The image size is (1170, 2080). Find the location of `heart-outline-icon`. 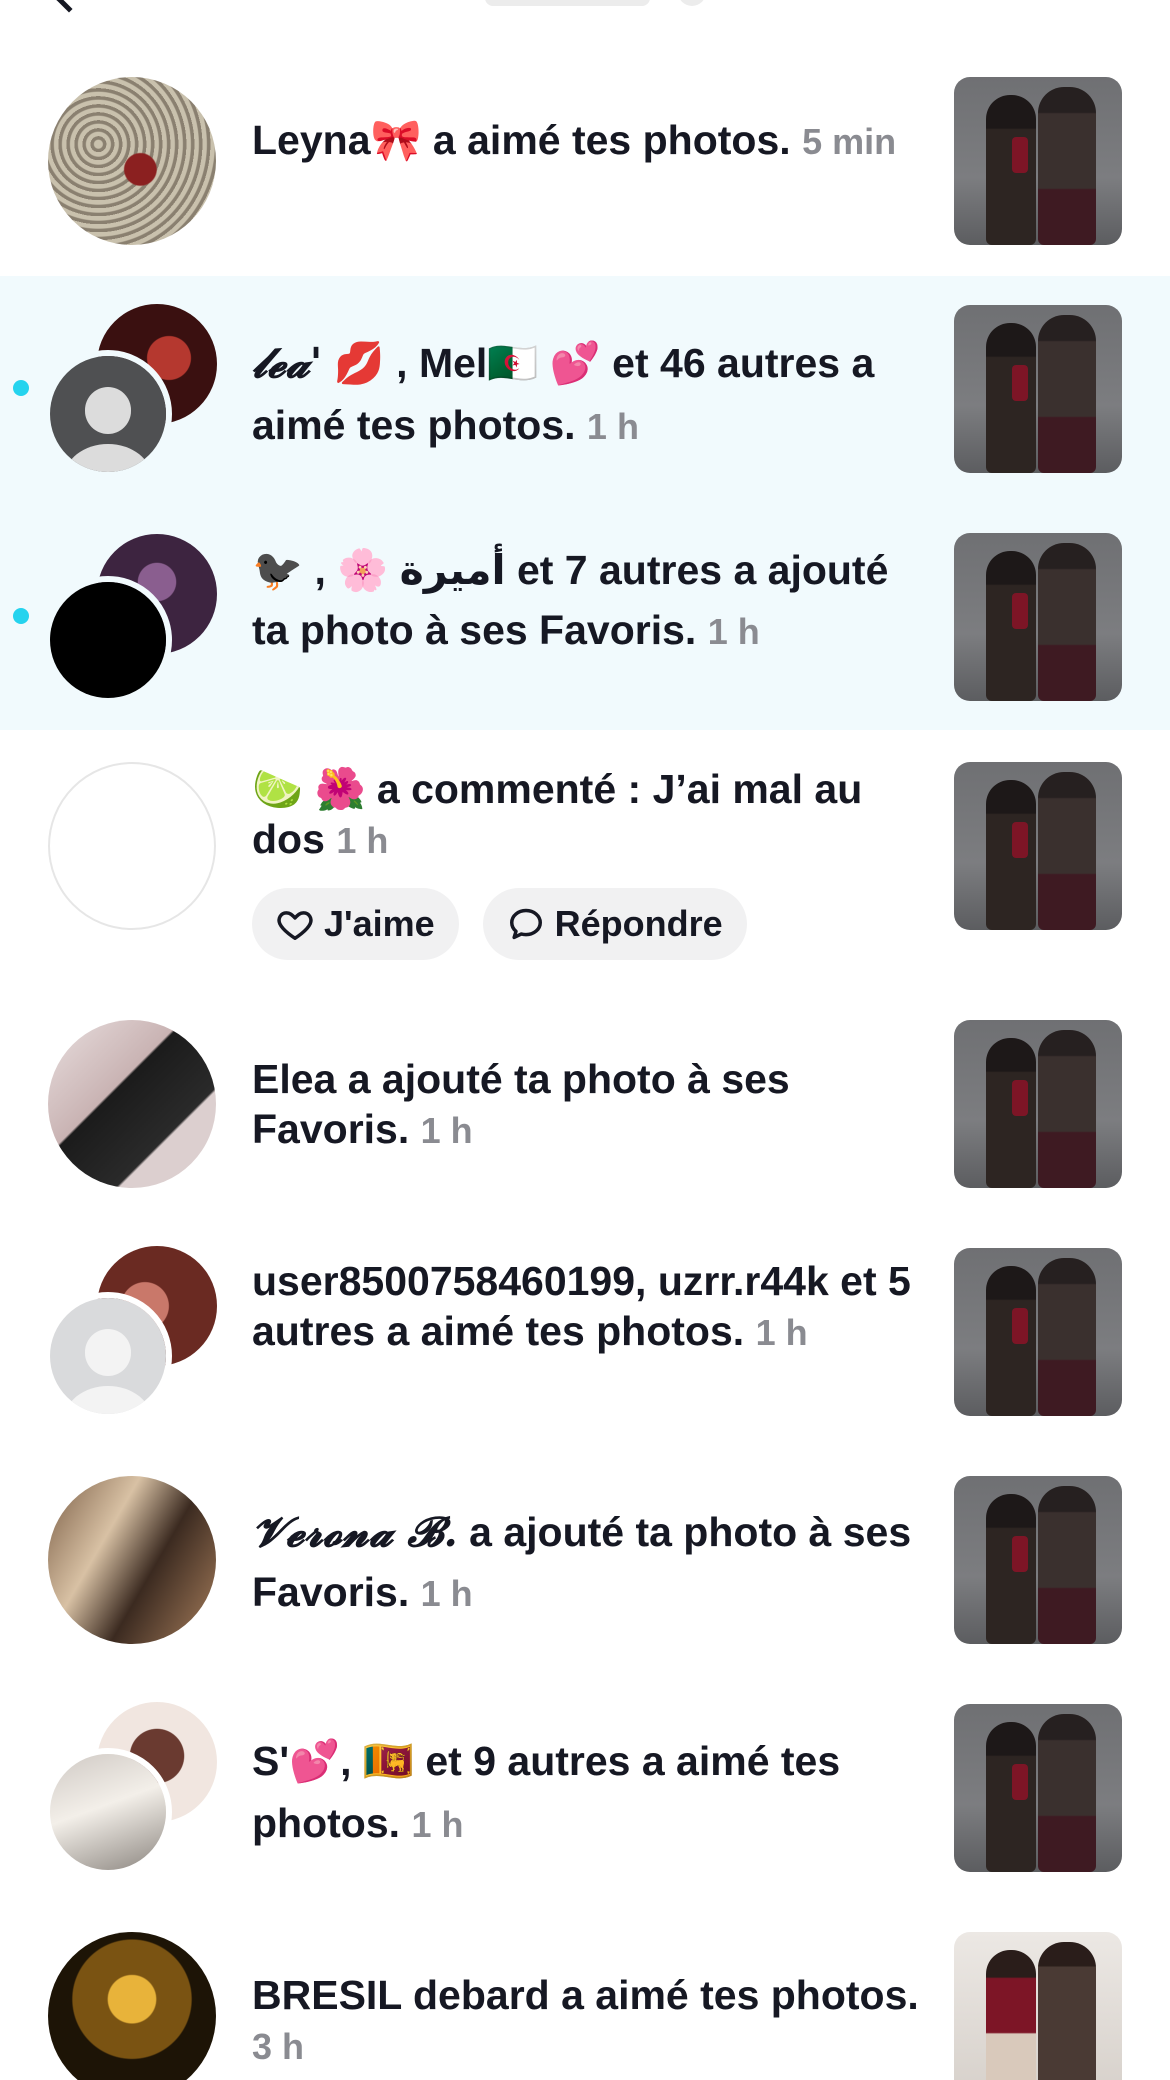

heart-outline-icon is located at coordinates (295, 925).